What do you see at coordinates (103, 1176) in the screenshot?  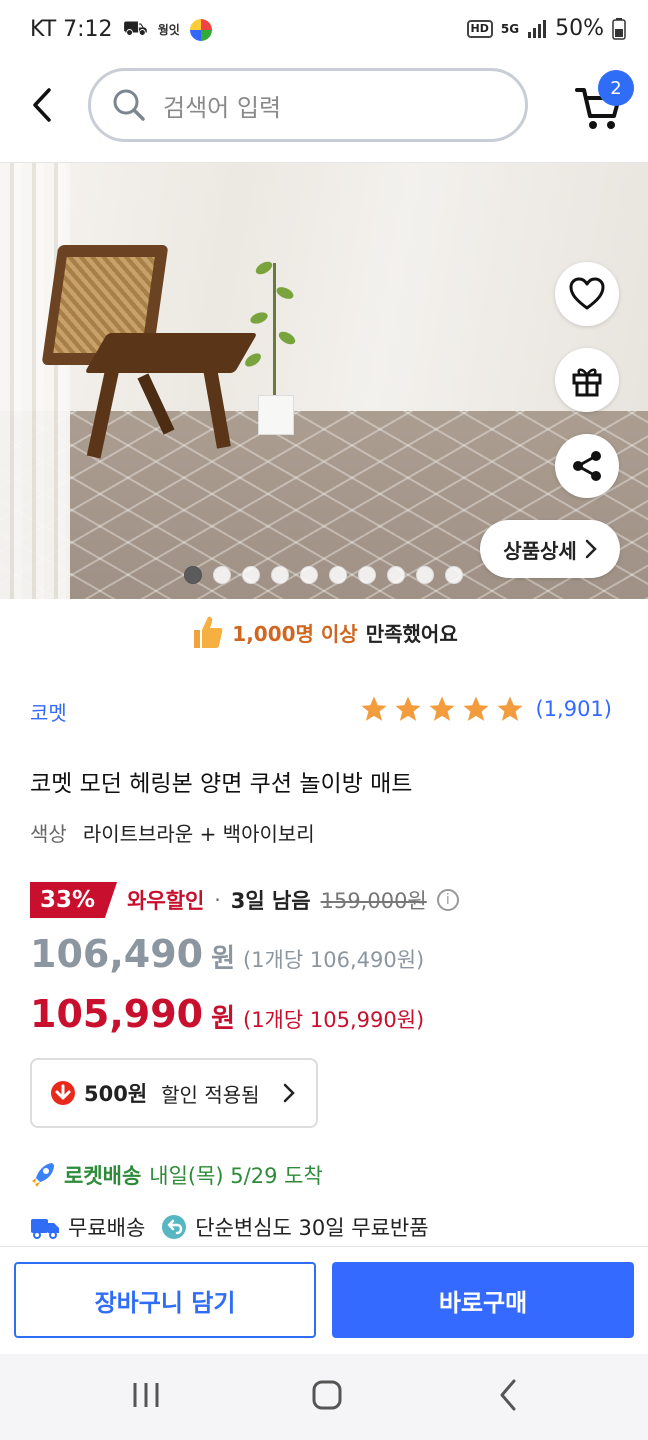 I see `rocket-label: 로켓배송` at bounding box center [103, 1176].